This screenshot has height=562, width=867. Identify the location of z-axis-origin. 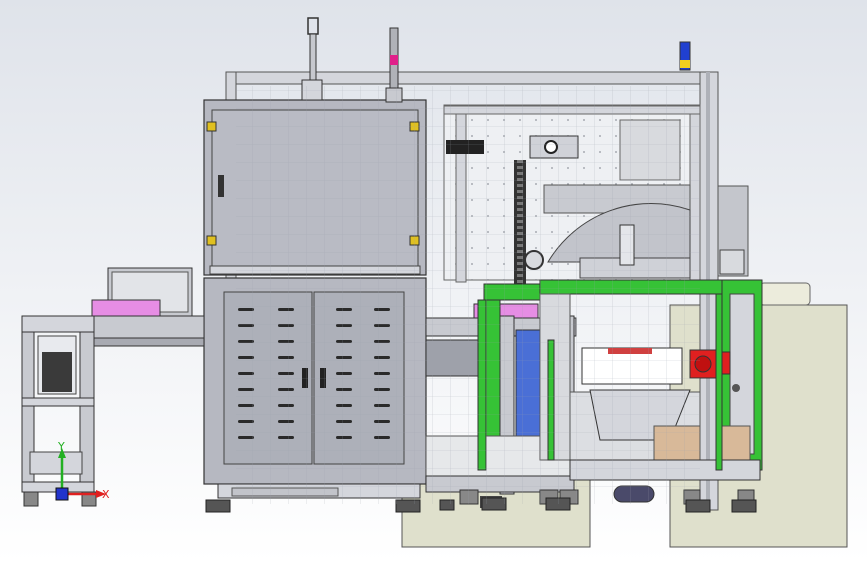
(62, 494).